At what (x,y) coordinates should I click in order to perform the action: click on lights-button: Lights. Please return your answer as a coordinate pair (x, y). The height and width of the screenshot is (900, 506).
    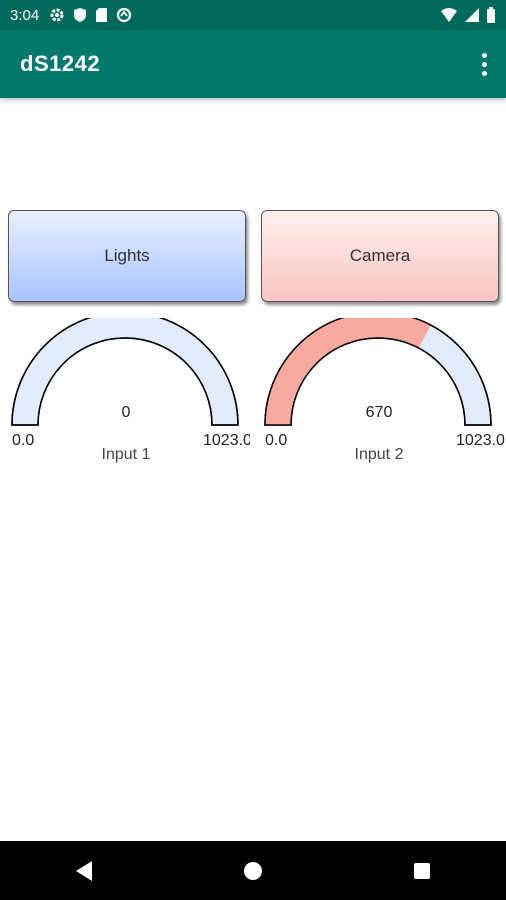
    Looking at the image, I should click on (127, 256).